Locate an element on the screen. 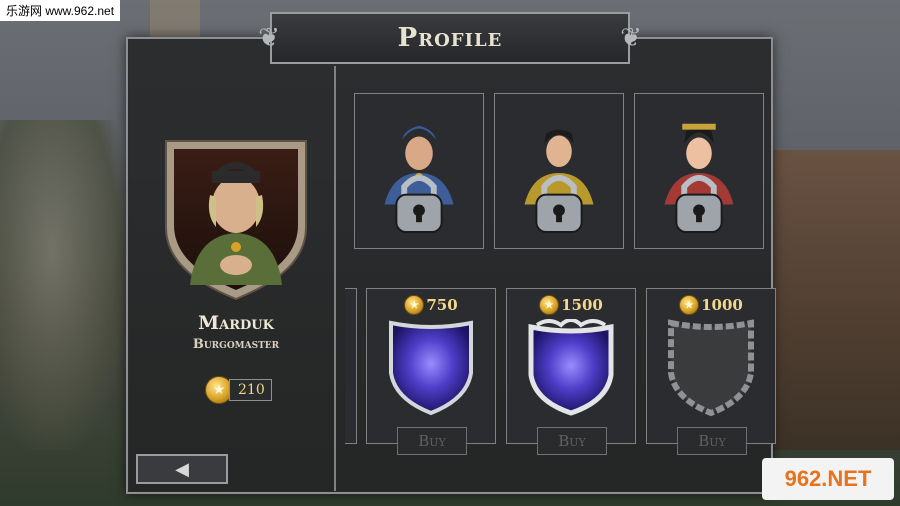 Image resolution: width=900 pixels, height=506 pixels. shield-card-1: ★ 750 Buy is located at coordinates (431, 371).